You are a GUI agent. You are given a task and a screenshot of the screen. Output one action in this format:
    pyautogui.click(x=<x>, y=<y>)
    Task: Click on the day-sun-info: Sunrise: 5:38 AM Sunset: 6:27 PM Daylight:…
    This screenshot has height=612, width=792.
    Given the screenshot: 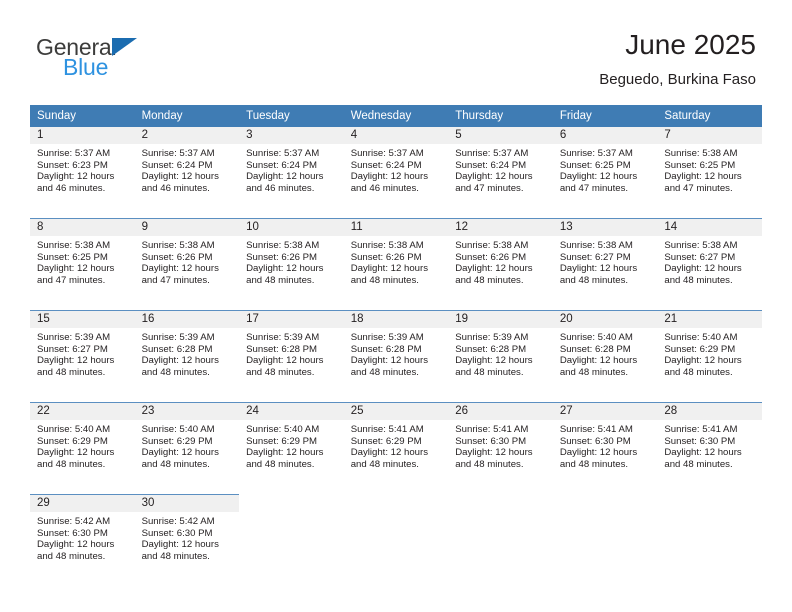 What is the action you would take?
    pyautogui.click(x=605, y=261)
    